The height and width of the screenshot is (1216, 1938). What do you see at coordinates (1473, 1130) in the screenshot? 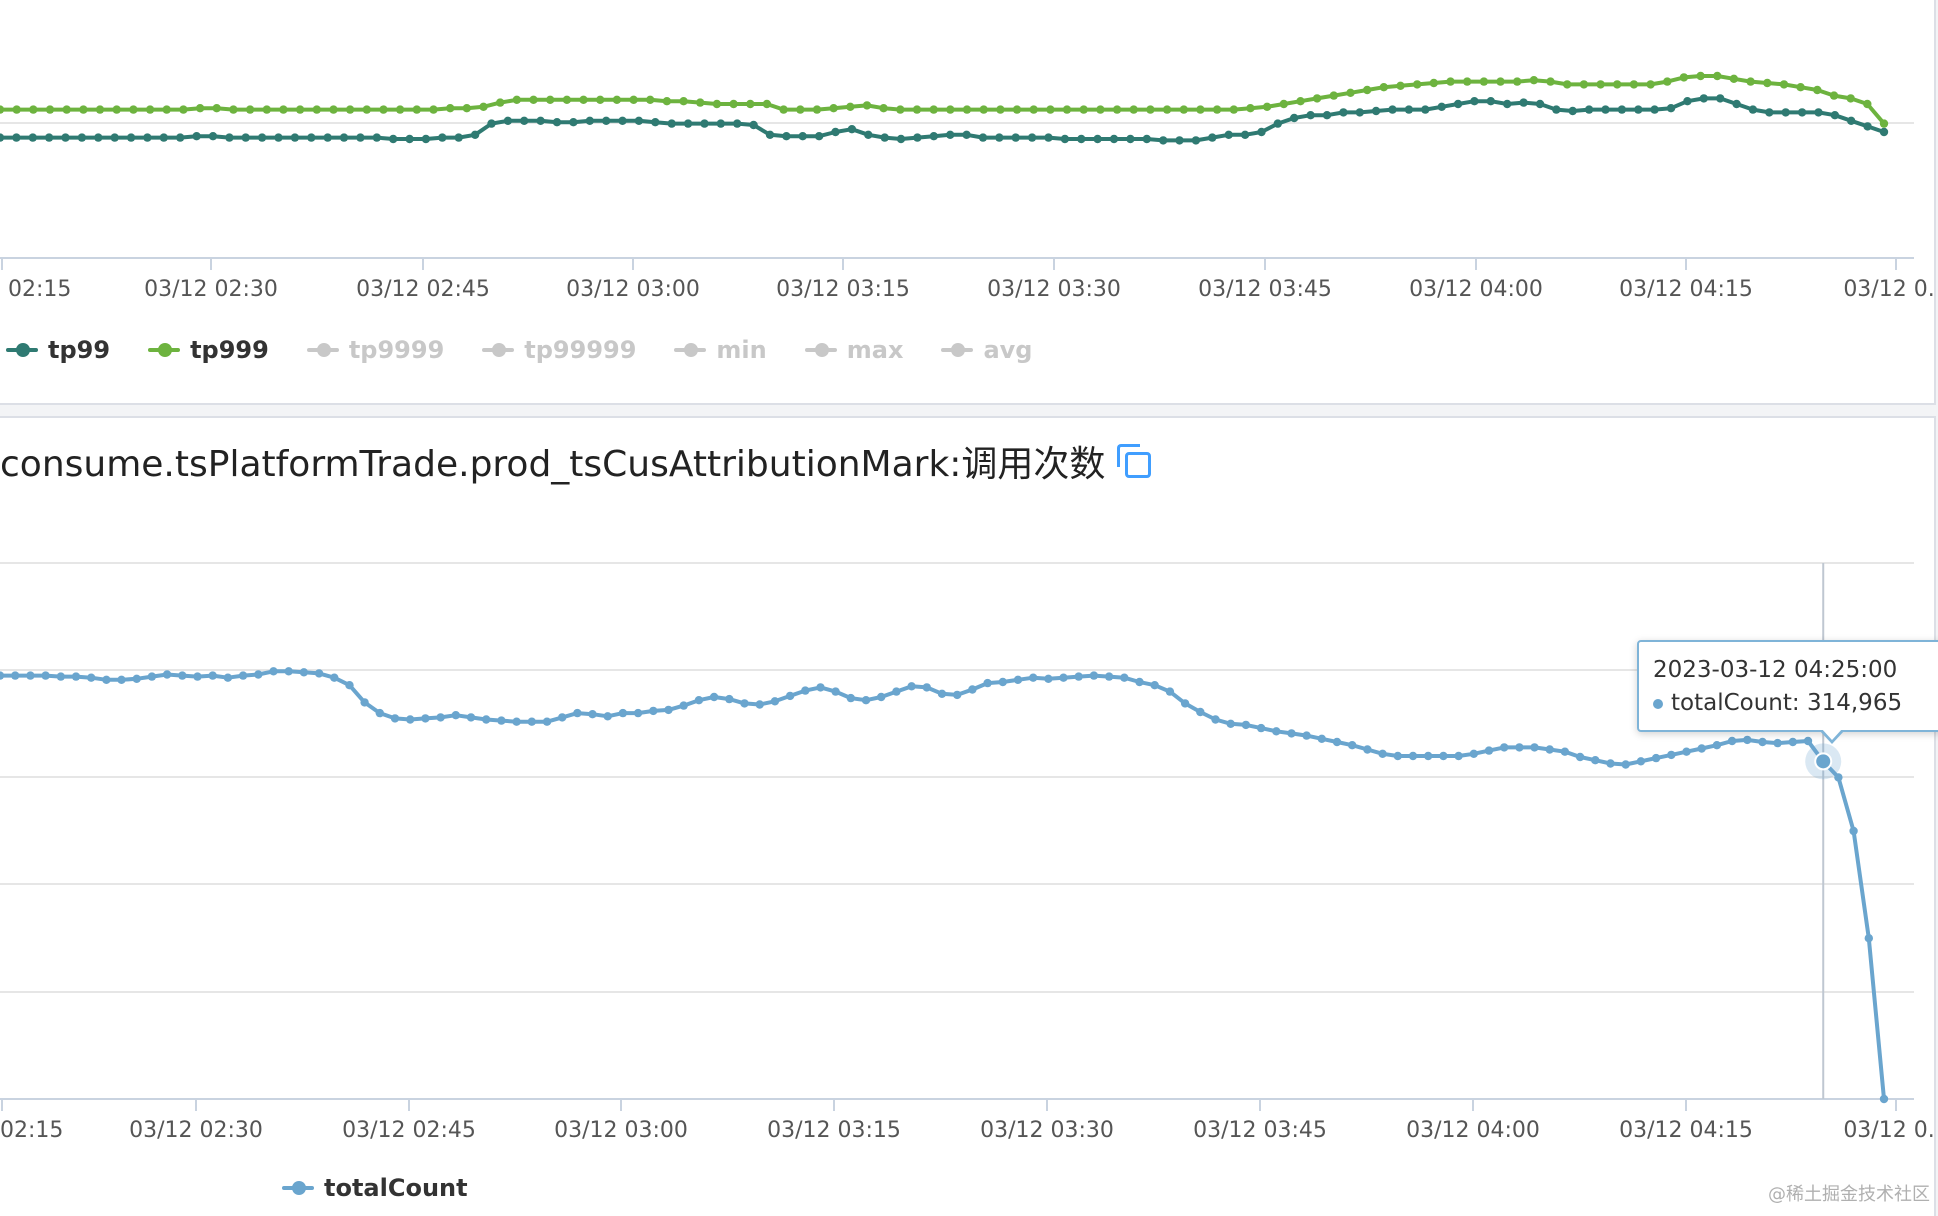
I see `x-tick-label: 03/12 04:00` at bounding box center [1473, 1130].